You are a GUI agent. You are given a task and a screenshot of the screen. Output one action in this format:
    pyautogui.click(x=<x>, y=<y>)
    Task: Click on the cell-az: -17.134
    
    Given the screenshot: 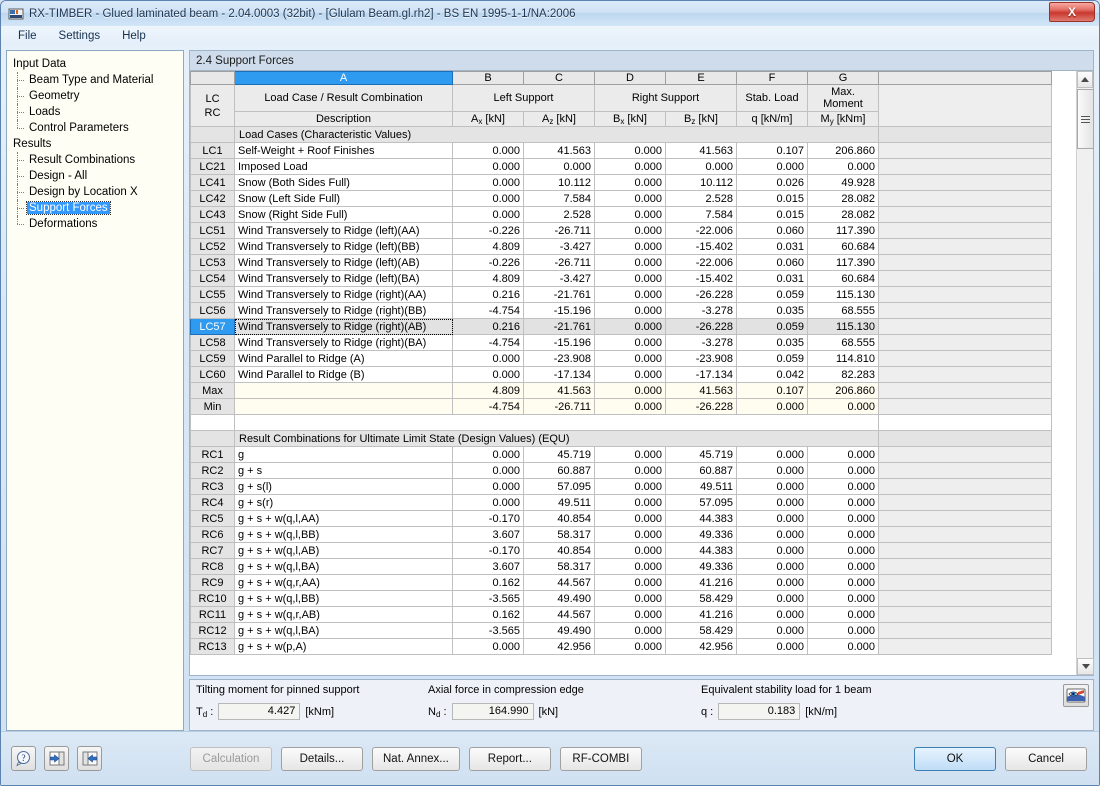 What is the action you would take?
    pyautogui.click(x=559, y=374)
    